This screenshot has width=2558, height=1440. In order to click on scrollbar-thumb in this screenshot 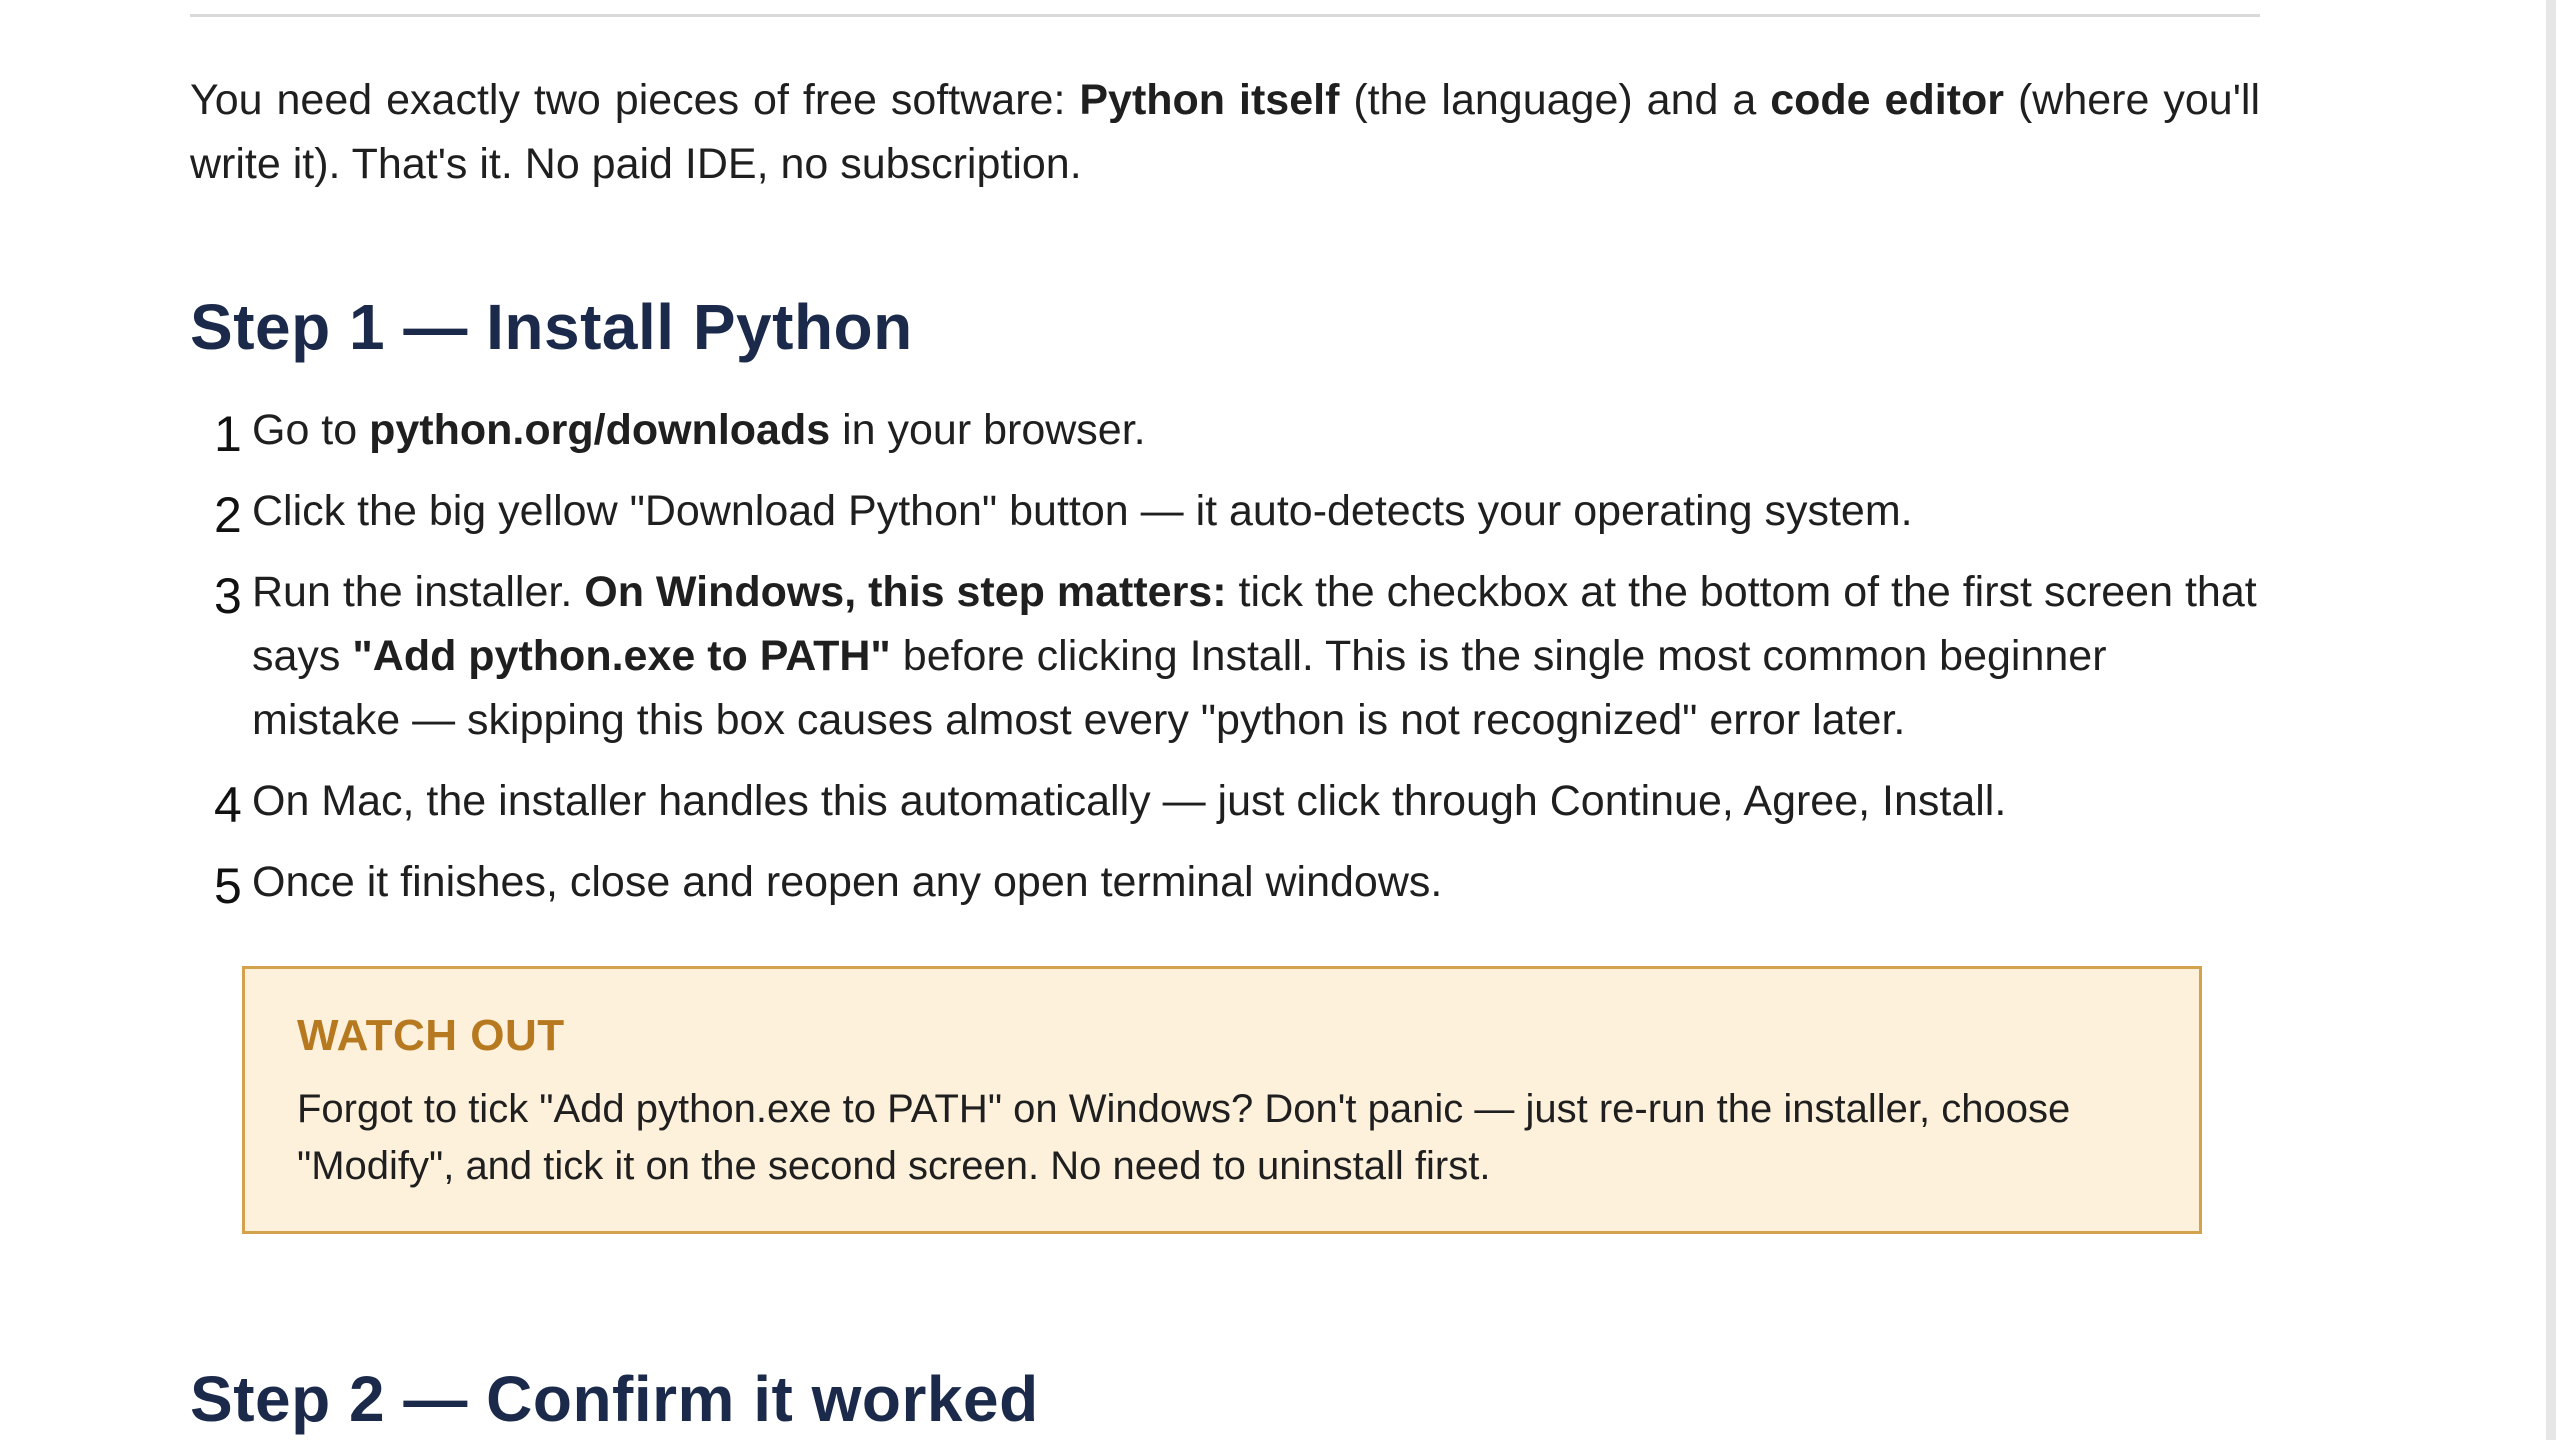, I will do `click(2551, 720)`.